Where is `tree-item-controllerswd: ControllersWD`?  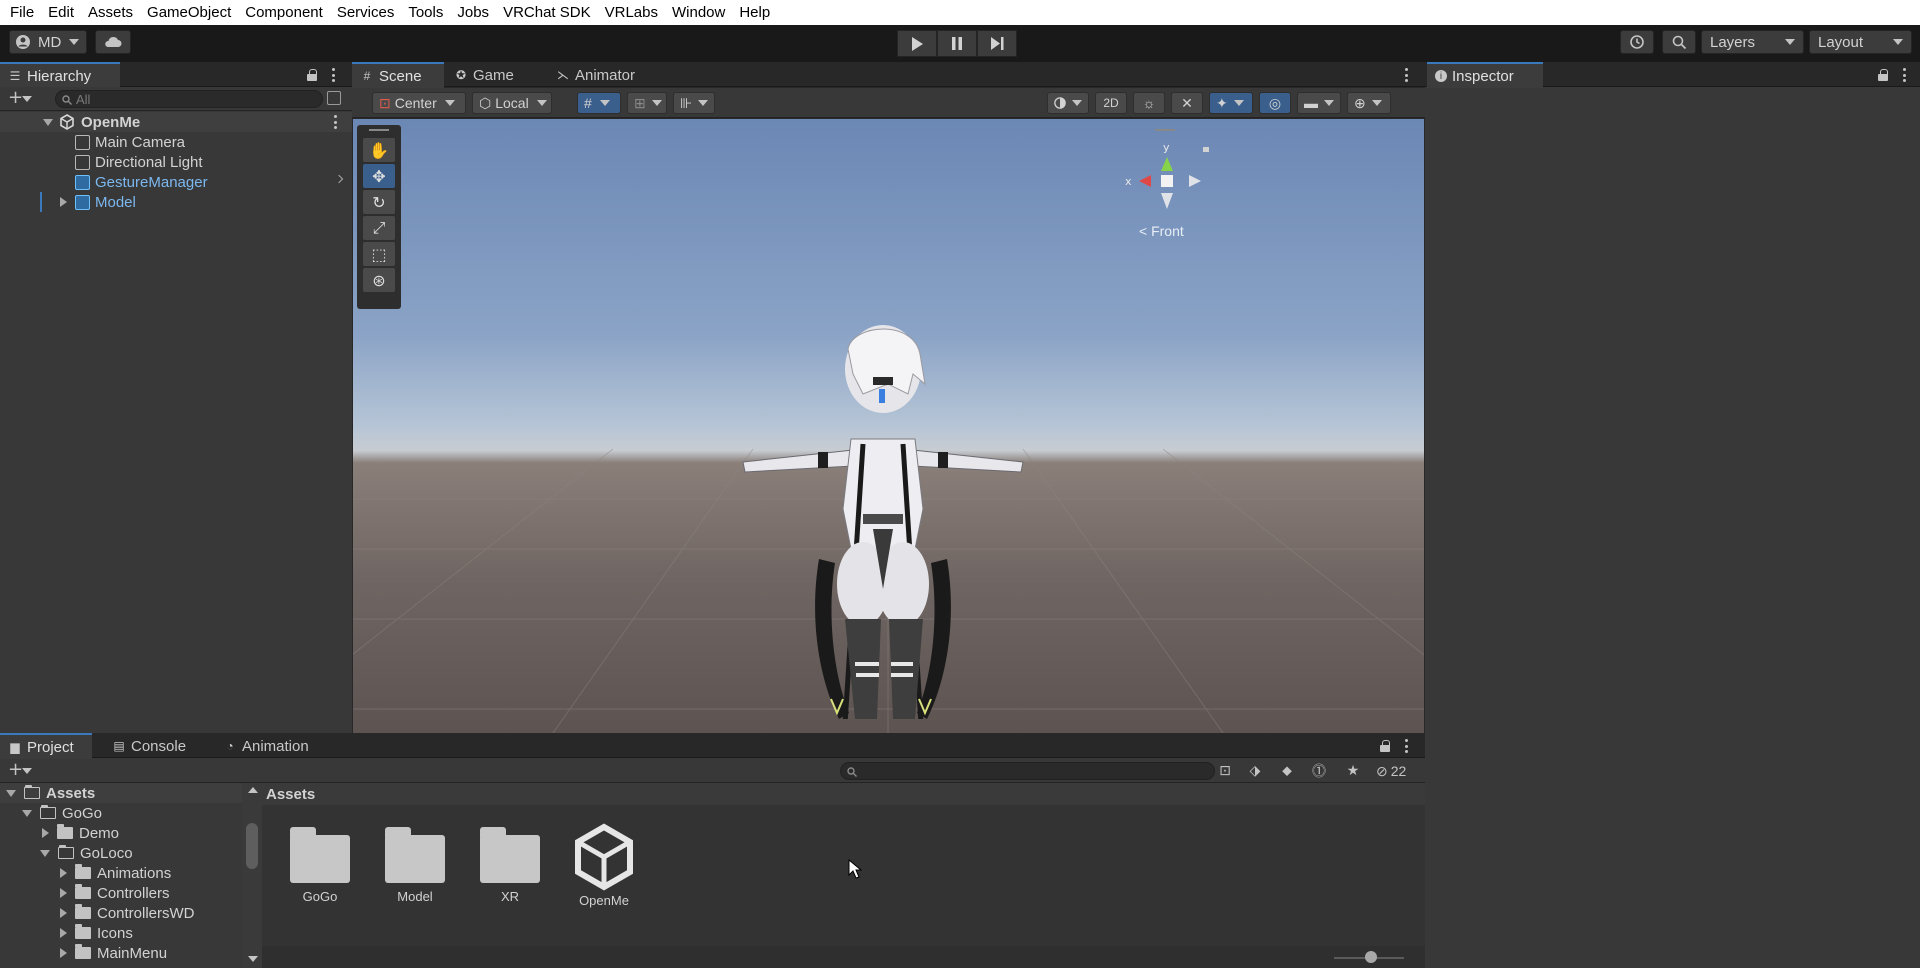
tree-item-controllerswd: ControllersWD is located at coordinates (121, 913).